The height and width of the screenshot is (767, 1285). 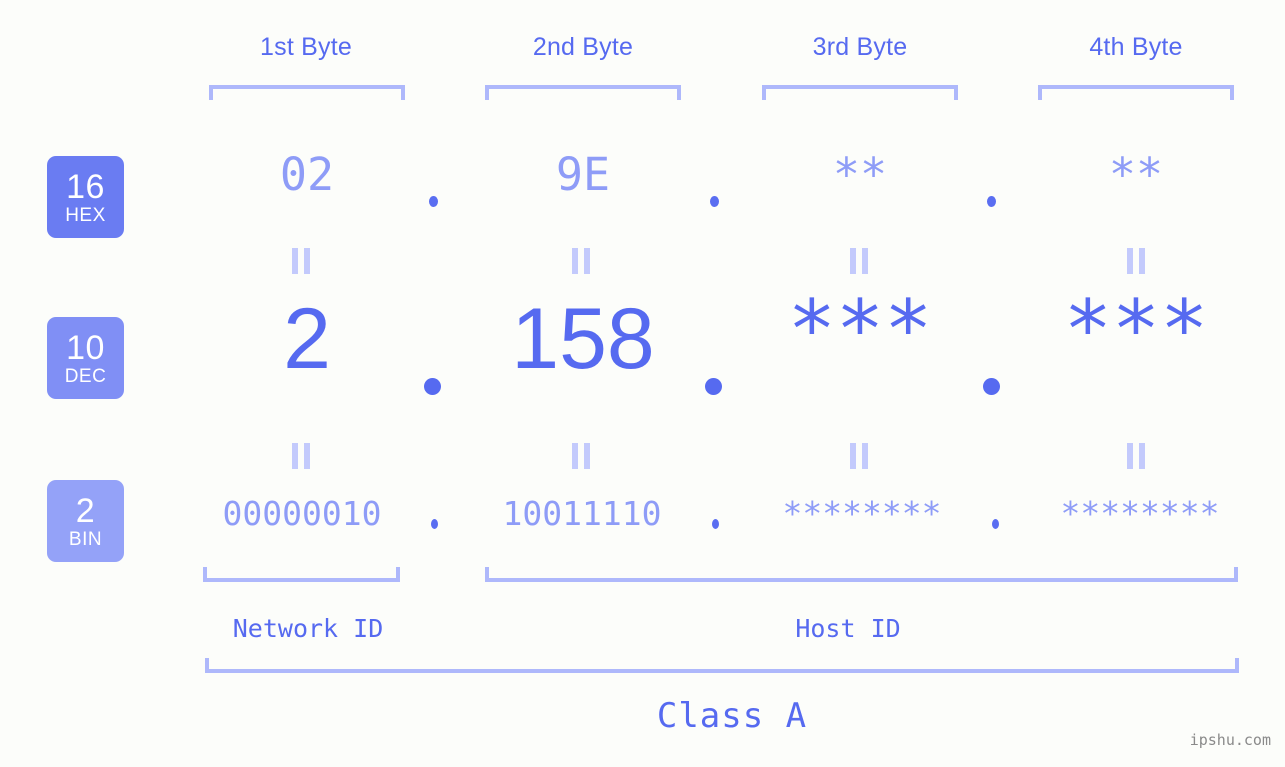 What do you see at coordinates (85, 215) in the screenshot?
I see `radix-badge-hex-label: HEX` at bounding box center [85, 215].